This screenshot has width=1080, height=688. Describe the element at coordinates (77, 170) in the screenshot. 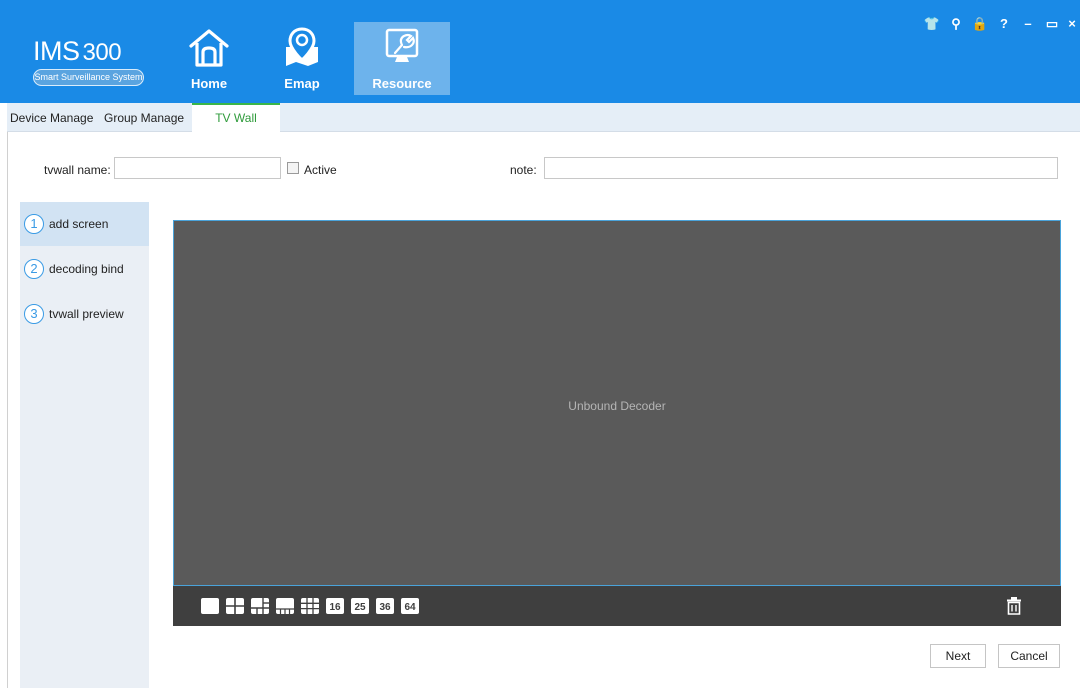

I see `tvwall-name-label: tvwall name:` at that location.